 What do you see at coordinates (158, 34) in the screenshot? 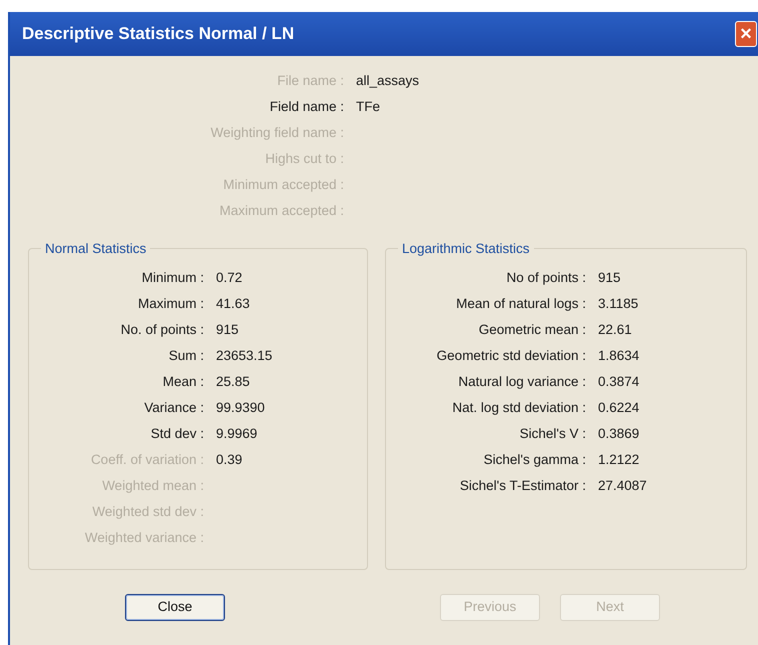
I see `window-title: Descriptive Statistics Normal / LN` at bounding box center [158, 34].